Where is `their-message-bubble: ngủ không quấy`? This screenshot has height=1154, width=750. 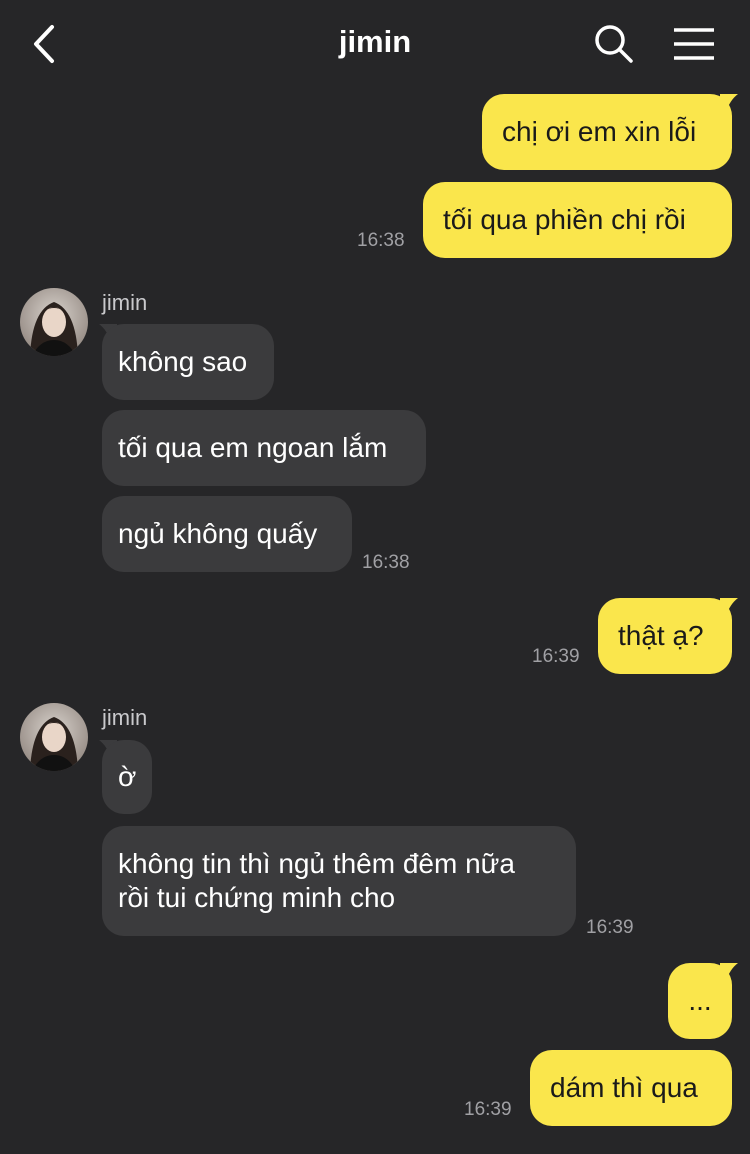
their-message-bubble: ngủ không quấy is located at coordinates (227, 534).